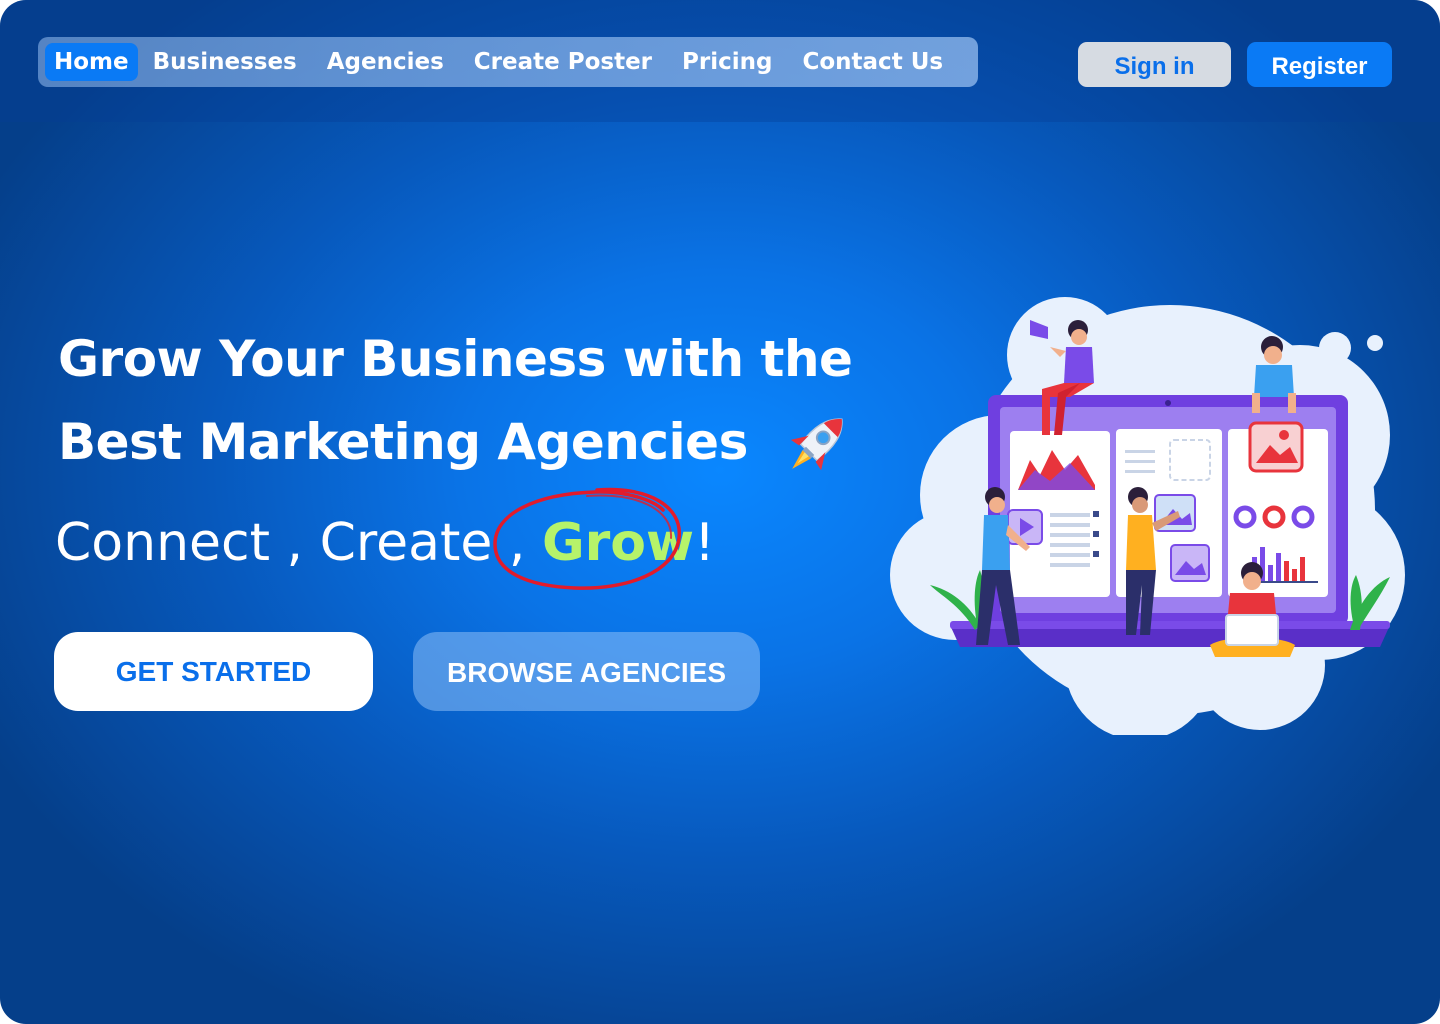 This screenshot has height=1024, width=1440. I want to click on tagline-prefix: Connect , Create ,, so click(298, 543).